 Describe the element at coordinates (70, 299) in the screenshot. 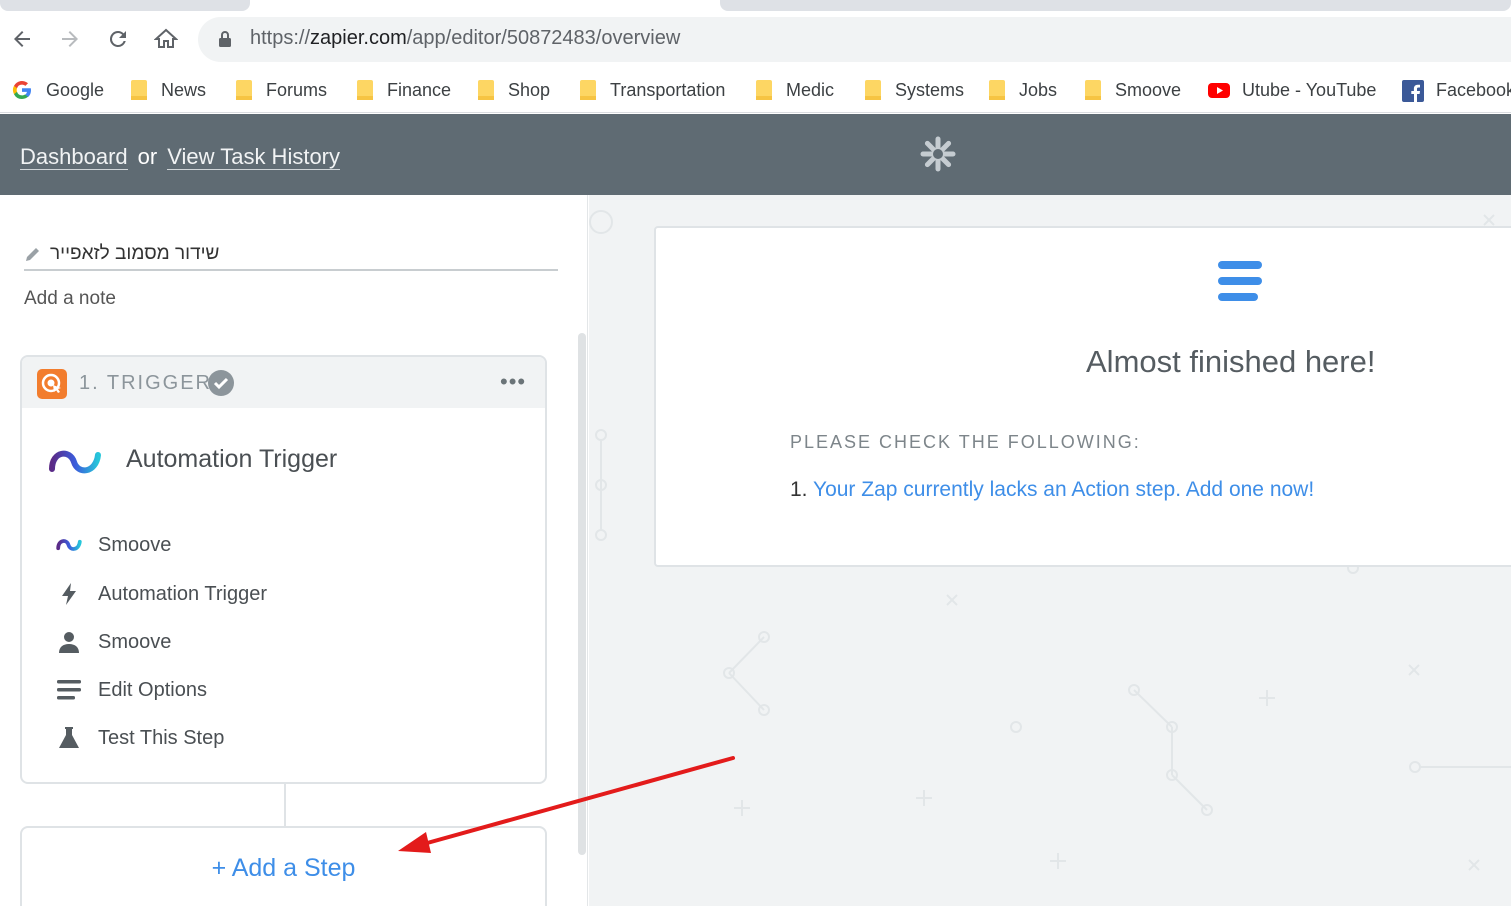

I see `add-note-link: Add a note` at that location.